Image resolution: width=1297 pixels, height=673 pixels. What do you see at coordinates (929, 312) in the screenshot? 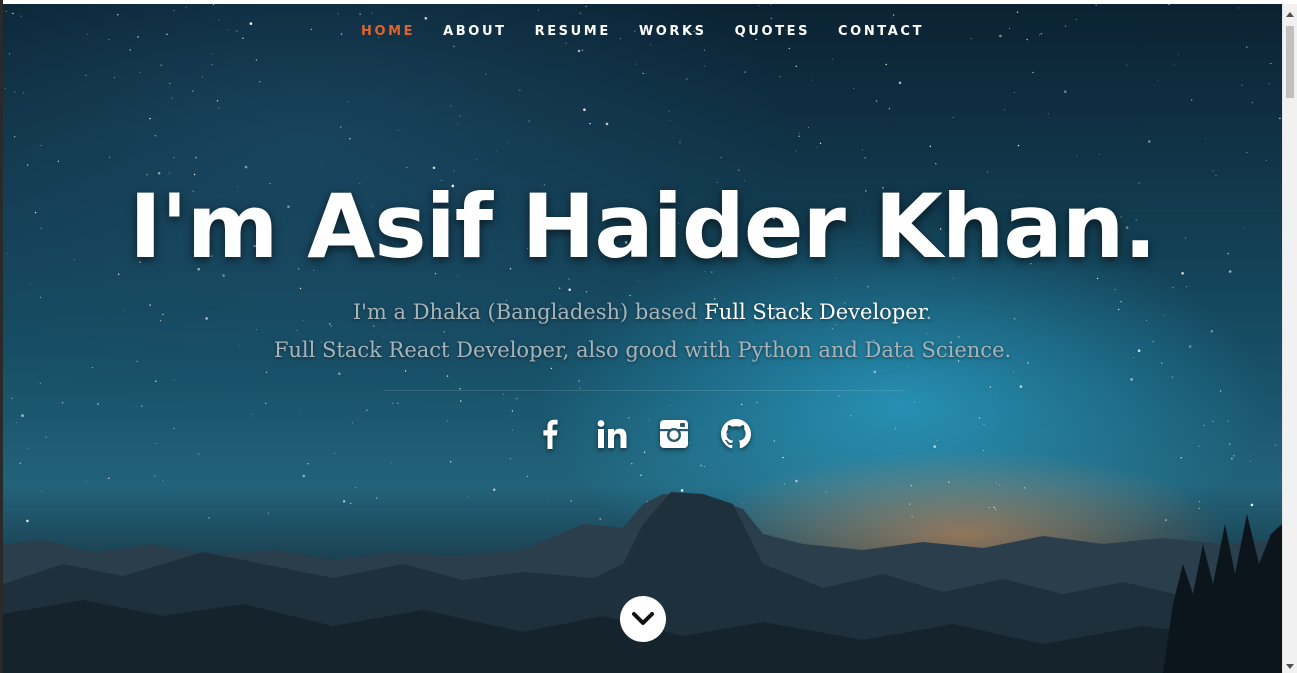
I see `tagline-suffix: .` at bounding box center [929, 312].